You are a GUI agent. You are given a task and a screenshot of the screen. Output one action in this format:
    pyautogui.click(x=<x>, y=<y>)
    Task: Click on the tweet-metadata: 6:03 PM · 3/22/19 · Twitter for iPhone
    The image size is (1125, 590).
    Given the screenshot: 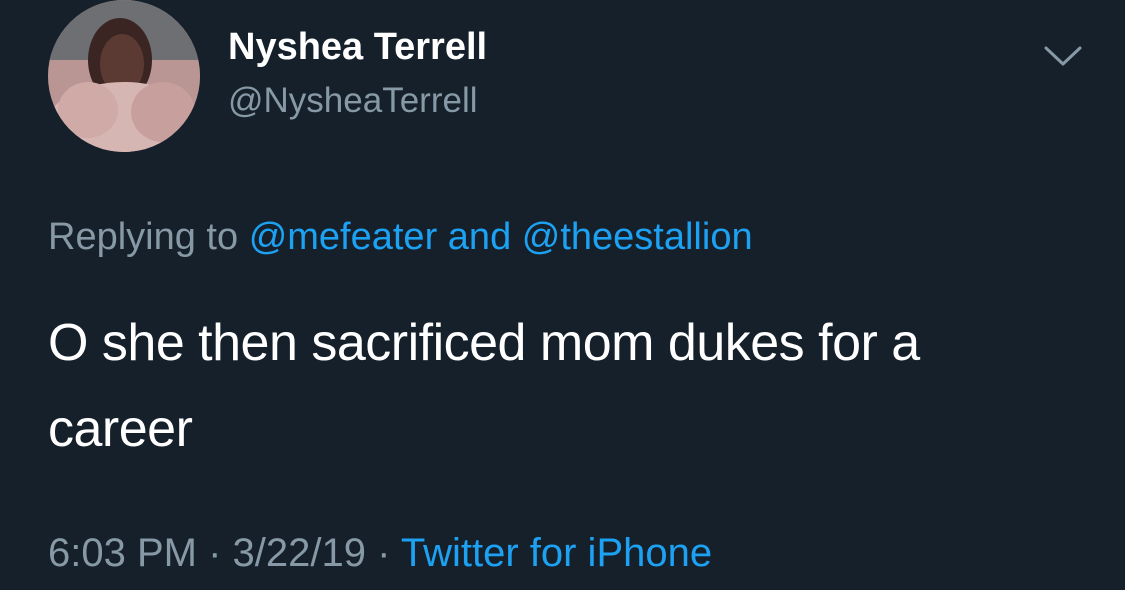 What is the action you would take?
    pyautogui.click(x=380, y=553)
    